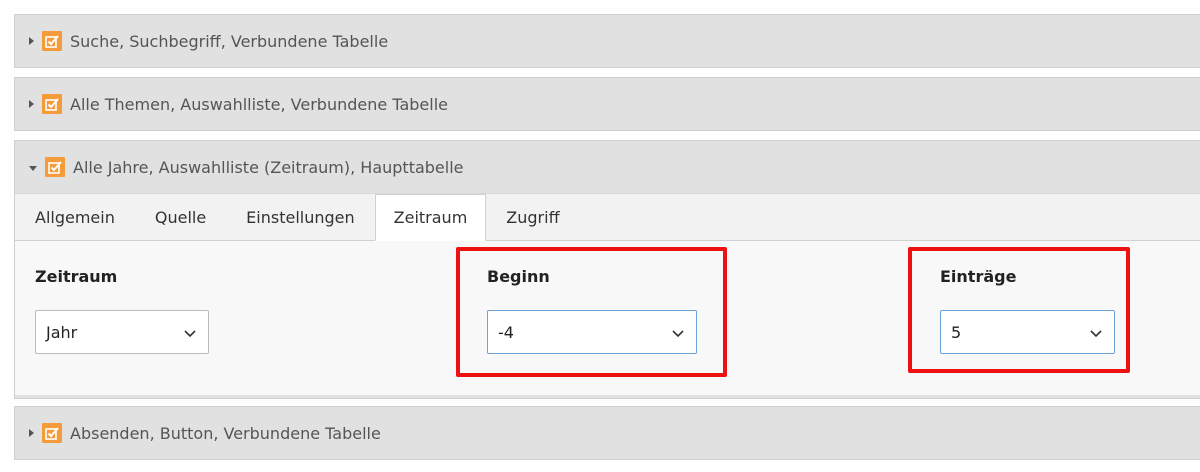  What do you see at coordinates (62, 332) in the screenshot?
I see `zeitraum-value: Jahr` at bounding box center [62, 332].